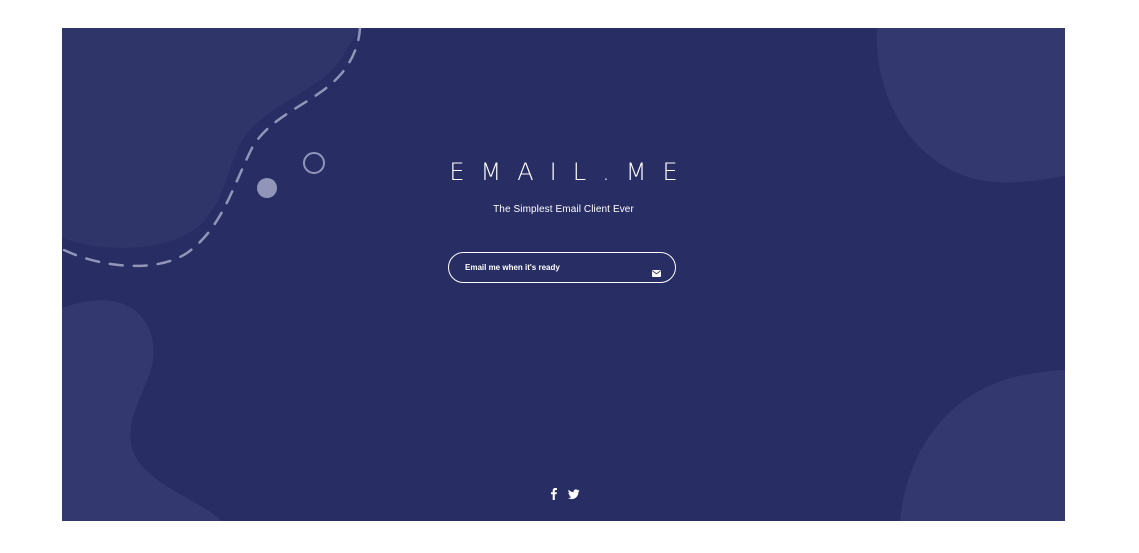 The width and height of the screenshot is (1139, 553). I want to click on envelope-icon, so click(656, 270).